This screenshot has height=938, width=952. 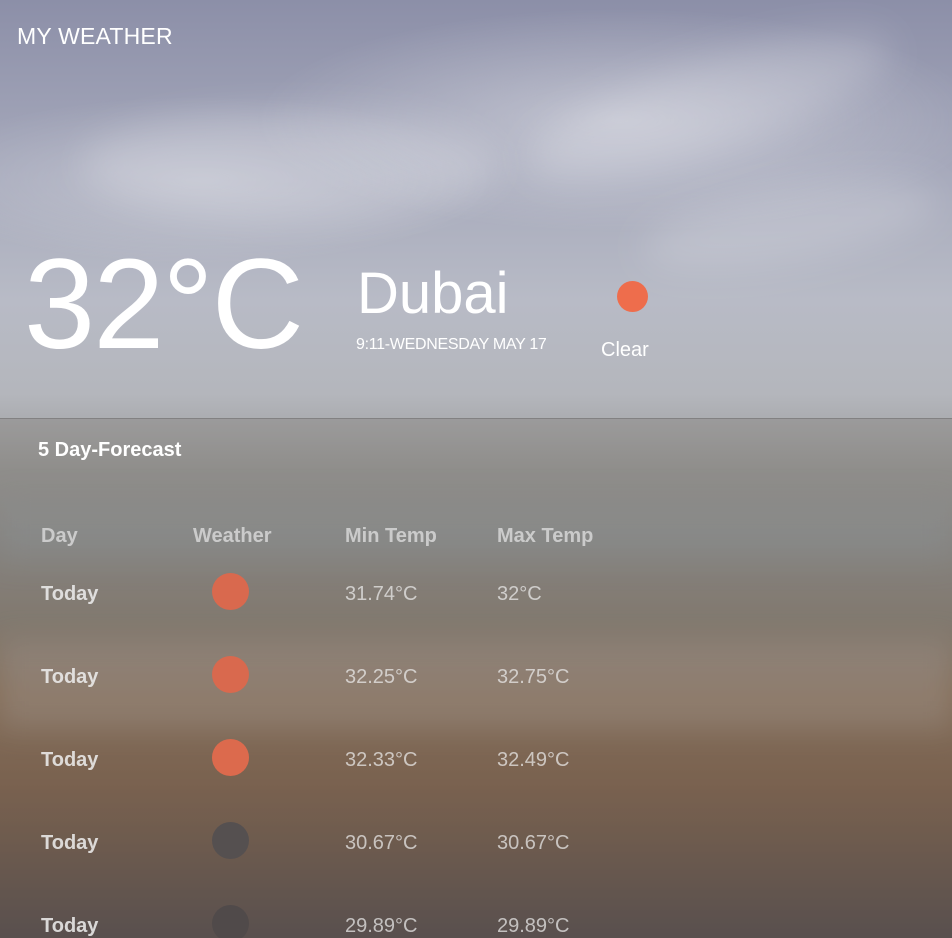 I want to click on forecast-row: Today 32.33°C 32.49°C, so click(x=476, y=759).